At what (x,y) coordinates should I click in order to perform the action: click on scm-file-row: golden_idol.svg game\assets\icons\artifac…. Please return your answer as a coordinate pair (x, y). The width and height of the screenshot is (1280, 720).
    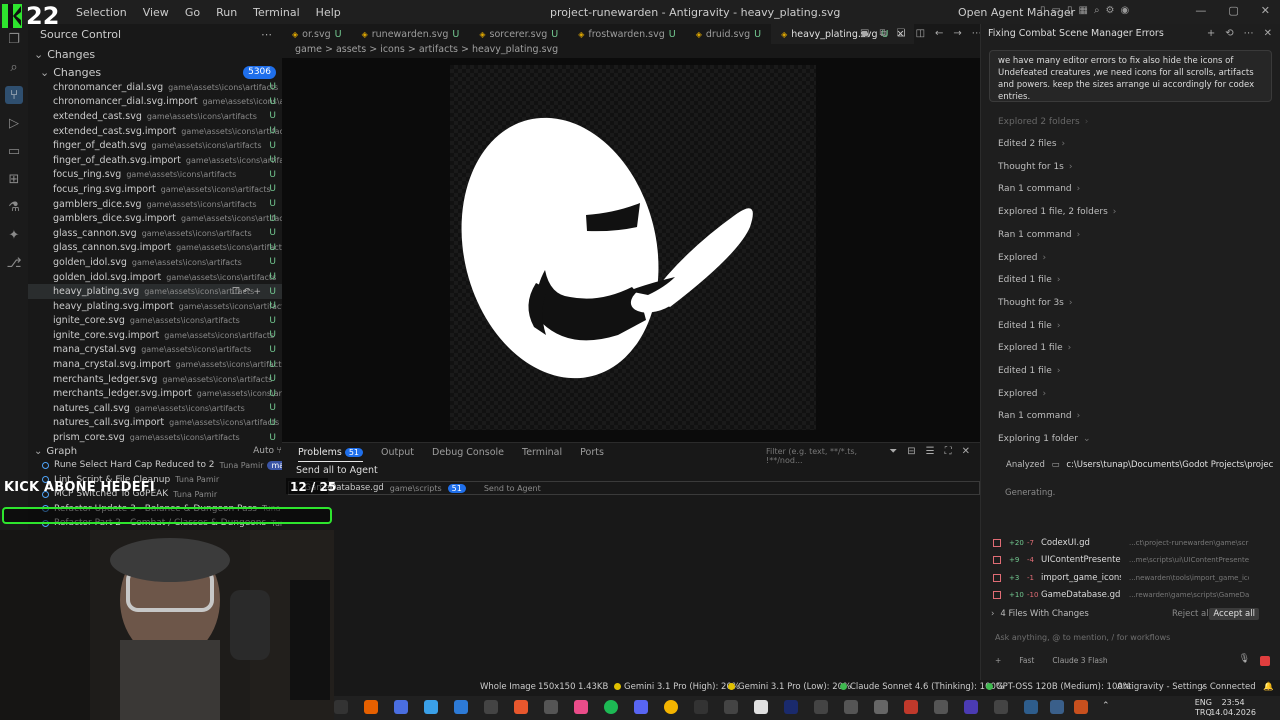
    Looking at the image, I should click on (155, 262).